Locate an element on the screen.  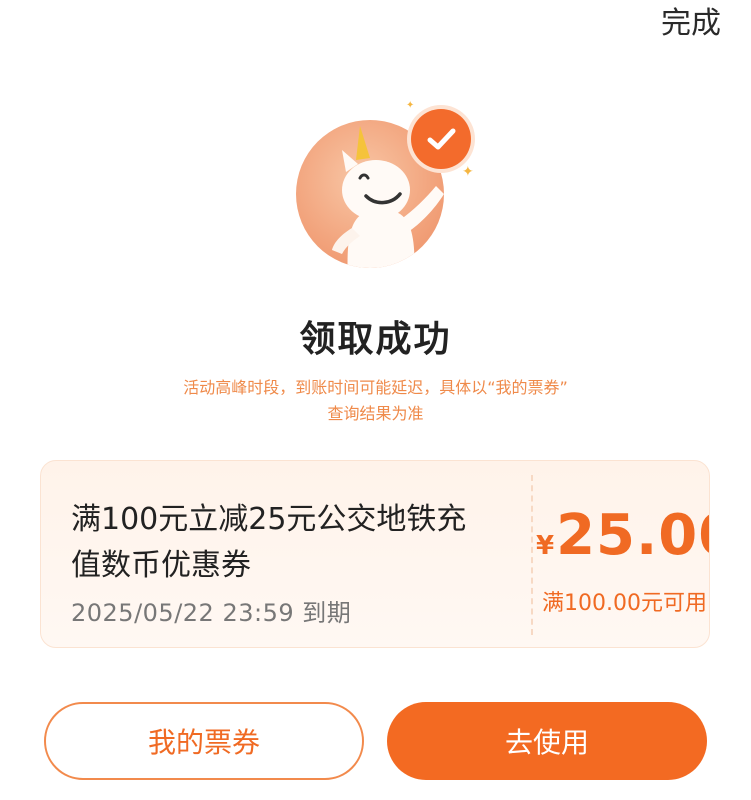
done-button: 完成 is located at coordinates (691, 21).